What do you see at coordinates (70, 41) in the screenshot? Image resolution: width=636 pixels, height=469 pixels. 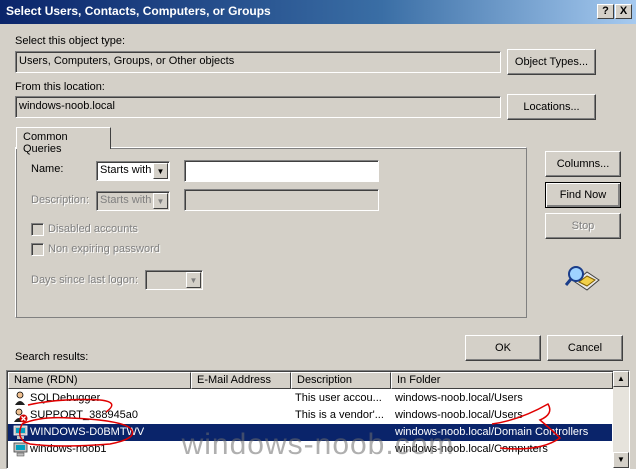 I see `object-type-label: Select this object type:` at bounding box center [70, 41].